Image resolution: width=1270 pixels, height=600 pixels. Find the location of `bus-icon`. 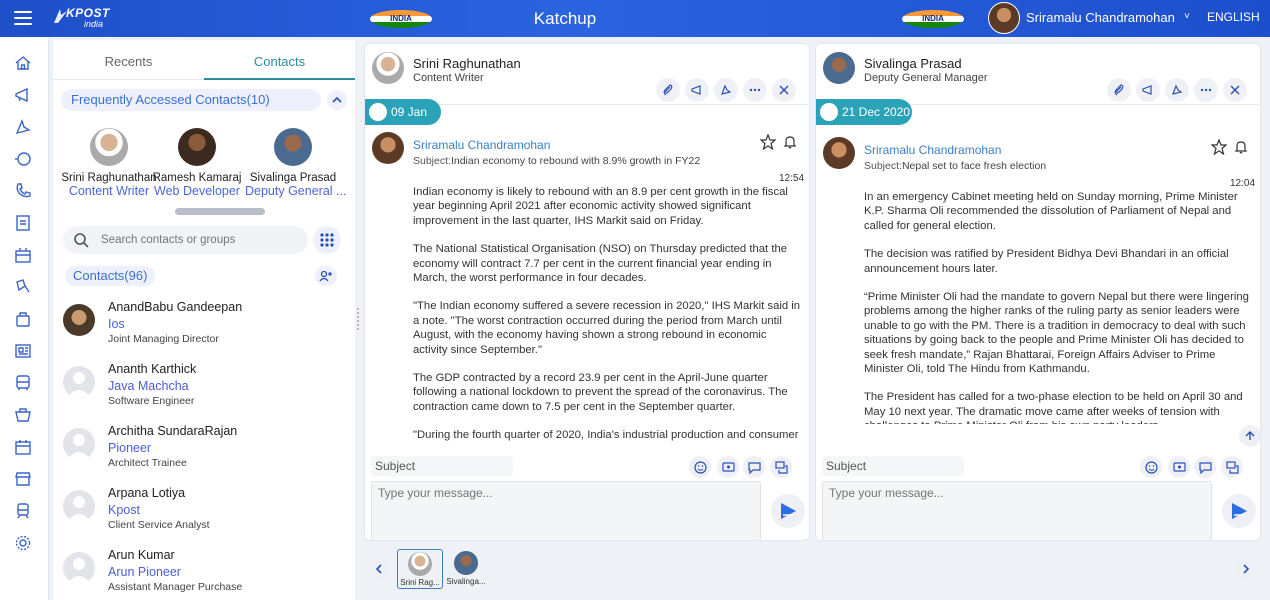

bus-icon is located at coordinates (23, 383).